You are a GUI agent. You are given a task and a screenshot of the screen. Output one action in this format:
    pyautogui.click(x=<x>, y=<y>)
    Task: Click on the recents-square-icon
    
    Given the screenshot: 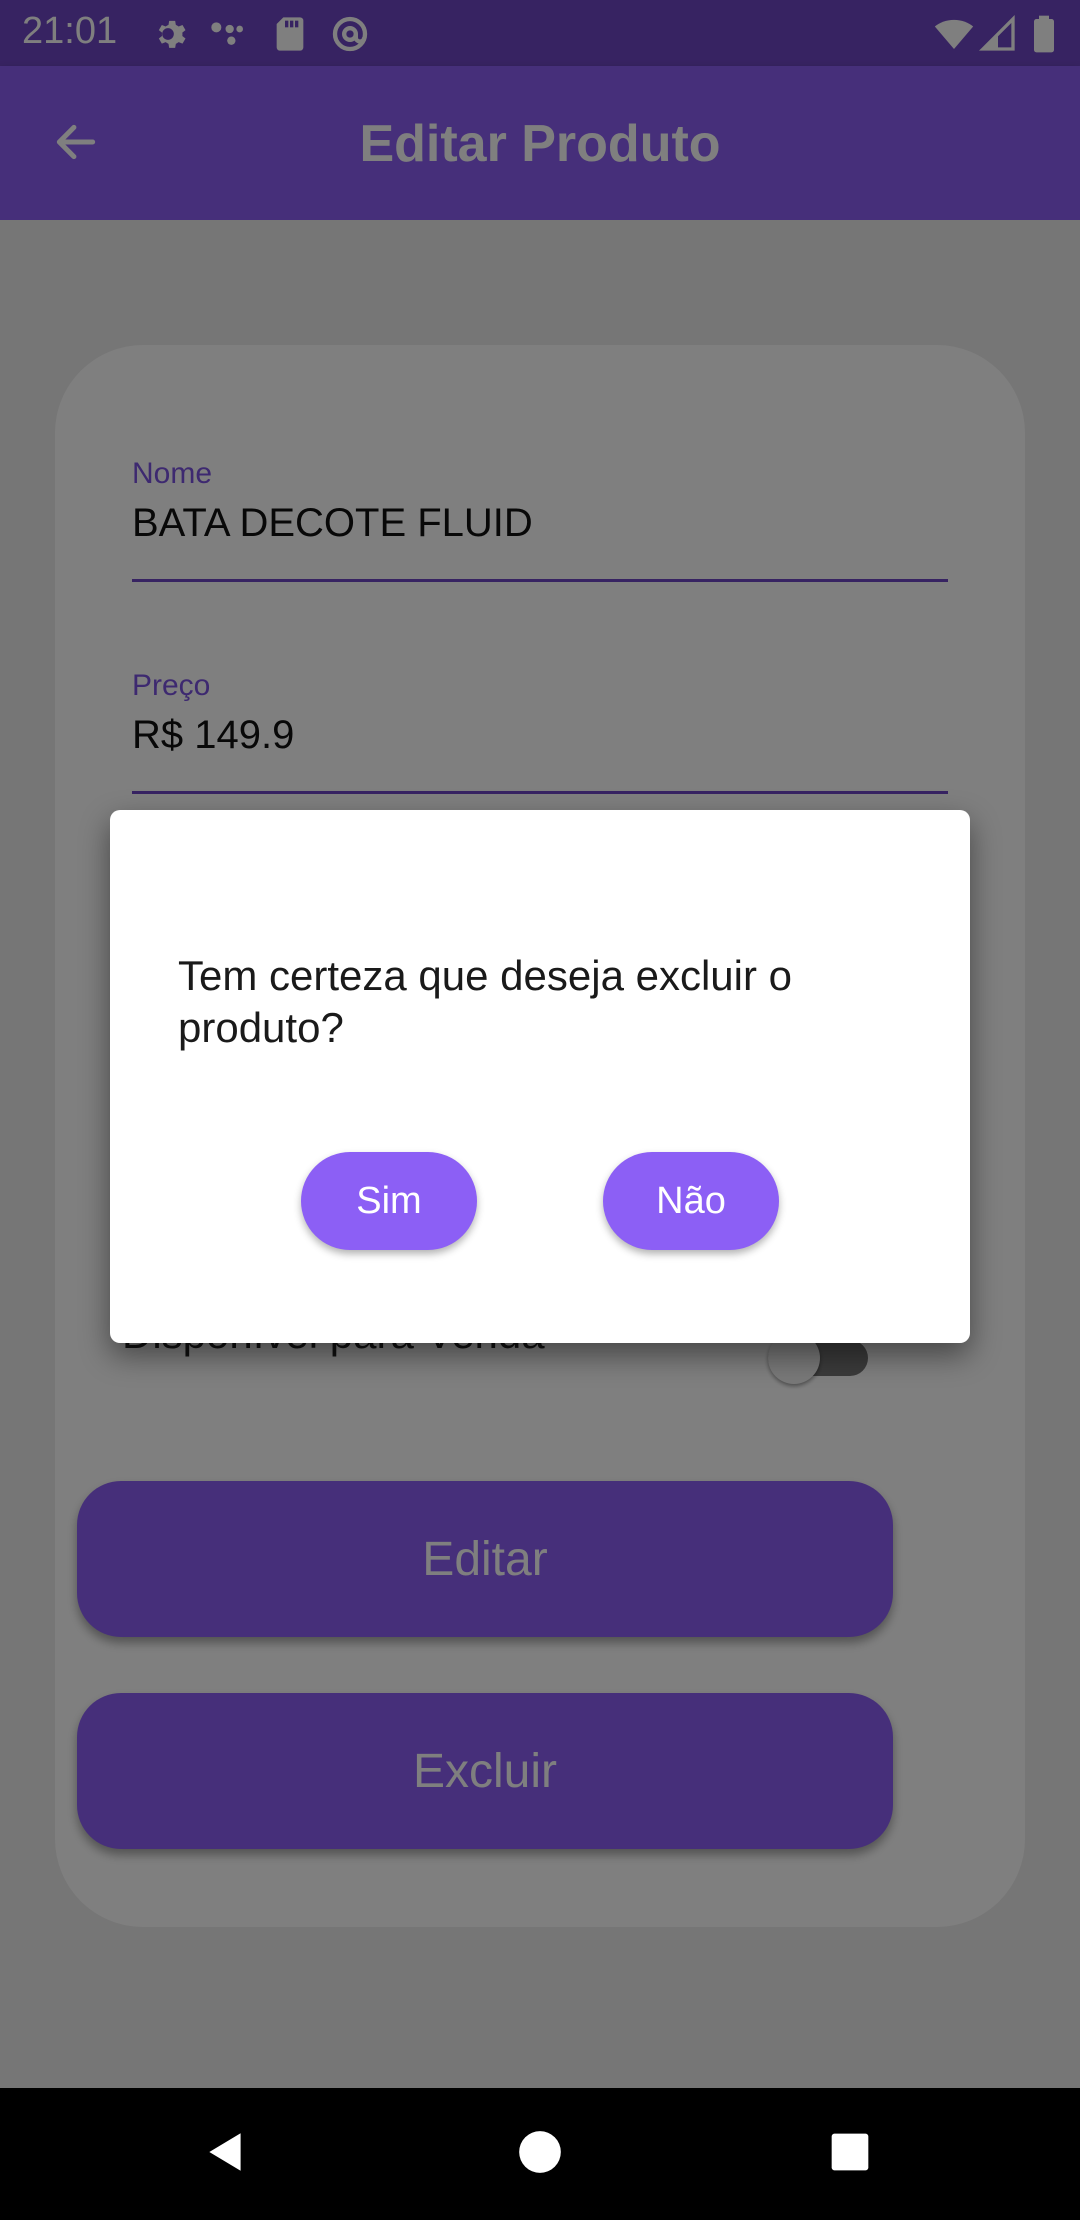 What is the action you would take?
    pyautogui.click(x=850, y=2154)
    